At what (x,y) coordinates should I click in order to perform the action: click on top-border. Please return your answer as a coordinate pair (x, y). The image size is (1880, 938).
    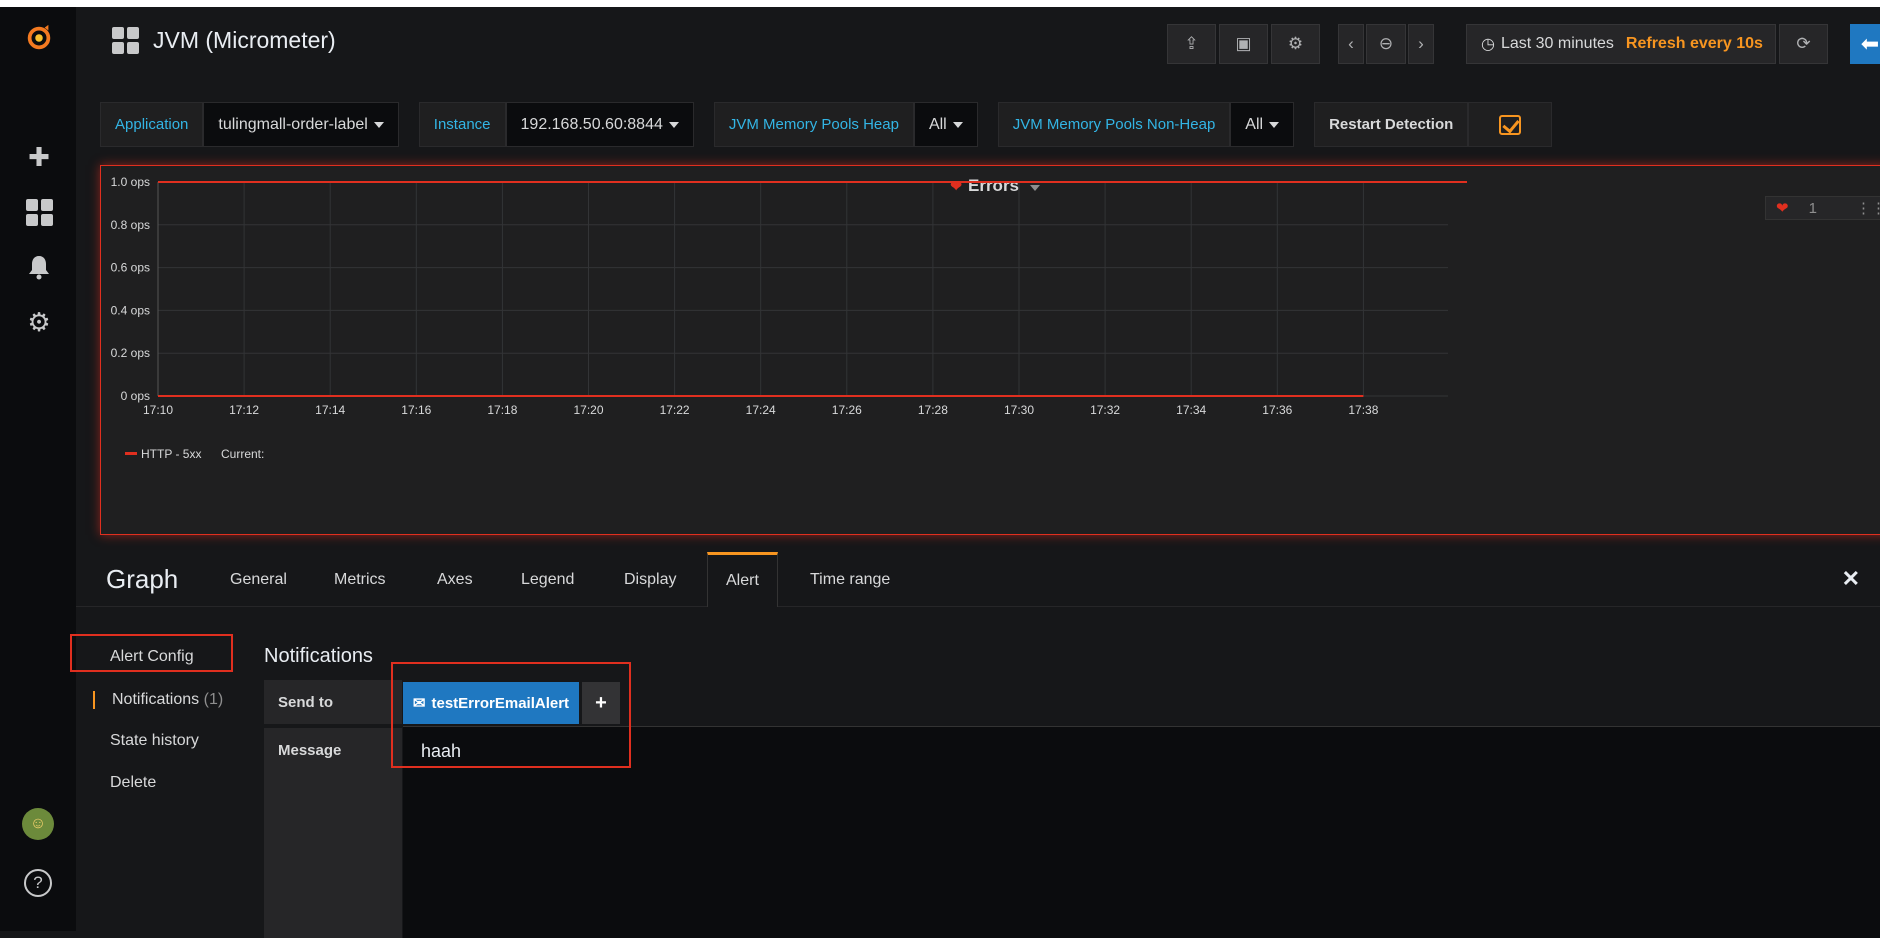
    Looking at the image, I should click on (940, 3).